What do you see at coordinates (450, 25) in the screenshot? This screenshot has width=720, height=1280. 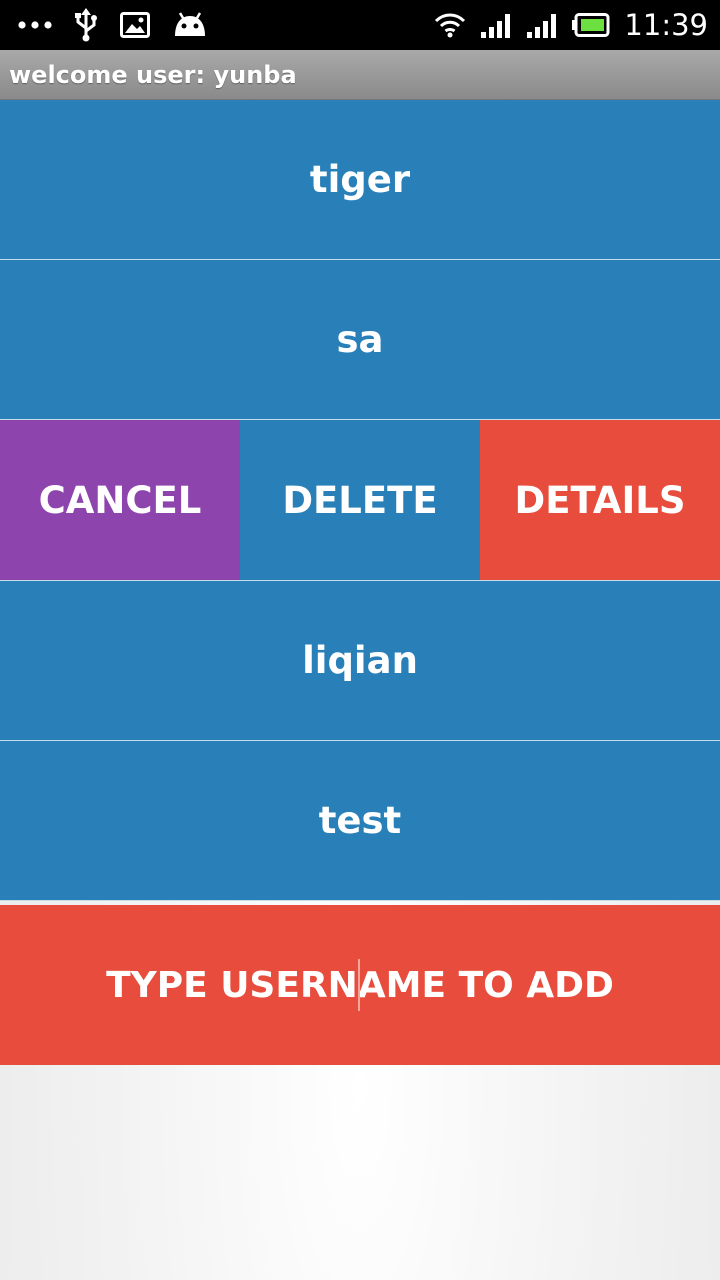 I see `wifi-icon` at bounding box center [450, 25].